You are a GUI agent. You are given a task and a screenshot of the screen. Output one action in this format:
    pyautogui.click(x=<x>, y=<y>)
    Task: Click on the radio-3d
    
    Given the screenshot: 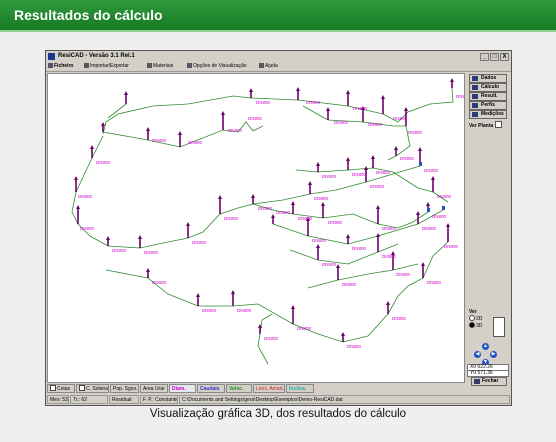 What is the action you would take?
    pyautogui.click(x=472, y=325)
    